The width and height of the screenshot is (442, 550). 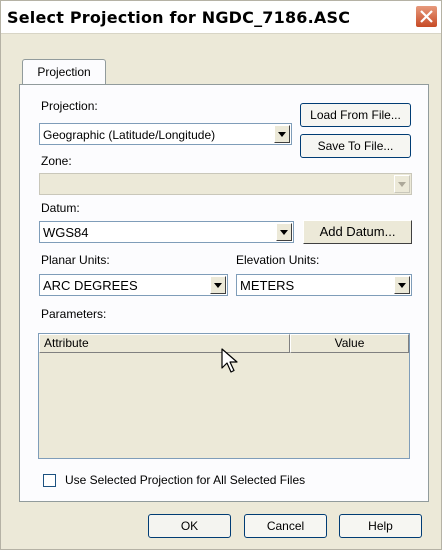 I want to click on planar-units-select: ARC DEGREES, so click(x=133, y=285).